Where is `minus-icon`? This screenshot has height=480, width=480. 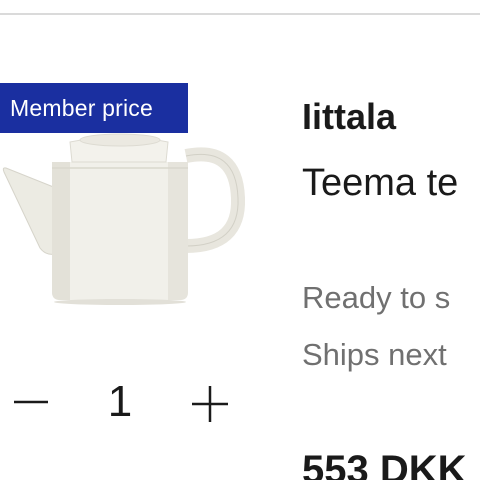 minus-icon is located at coordinates (30, 402).